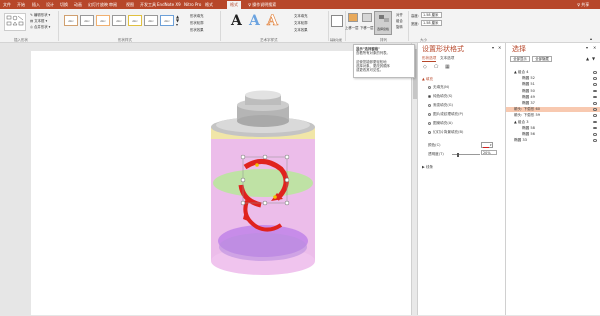 Image resolution: width=600 pixels, height=316 pixels. I want to click on effects-icon: ⬠, so click(436, 67).